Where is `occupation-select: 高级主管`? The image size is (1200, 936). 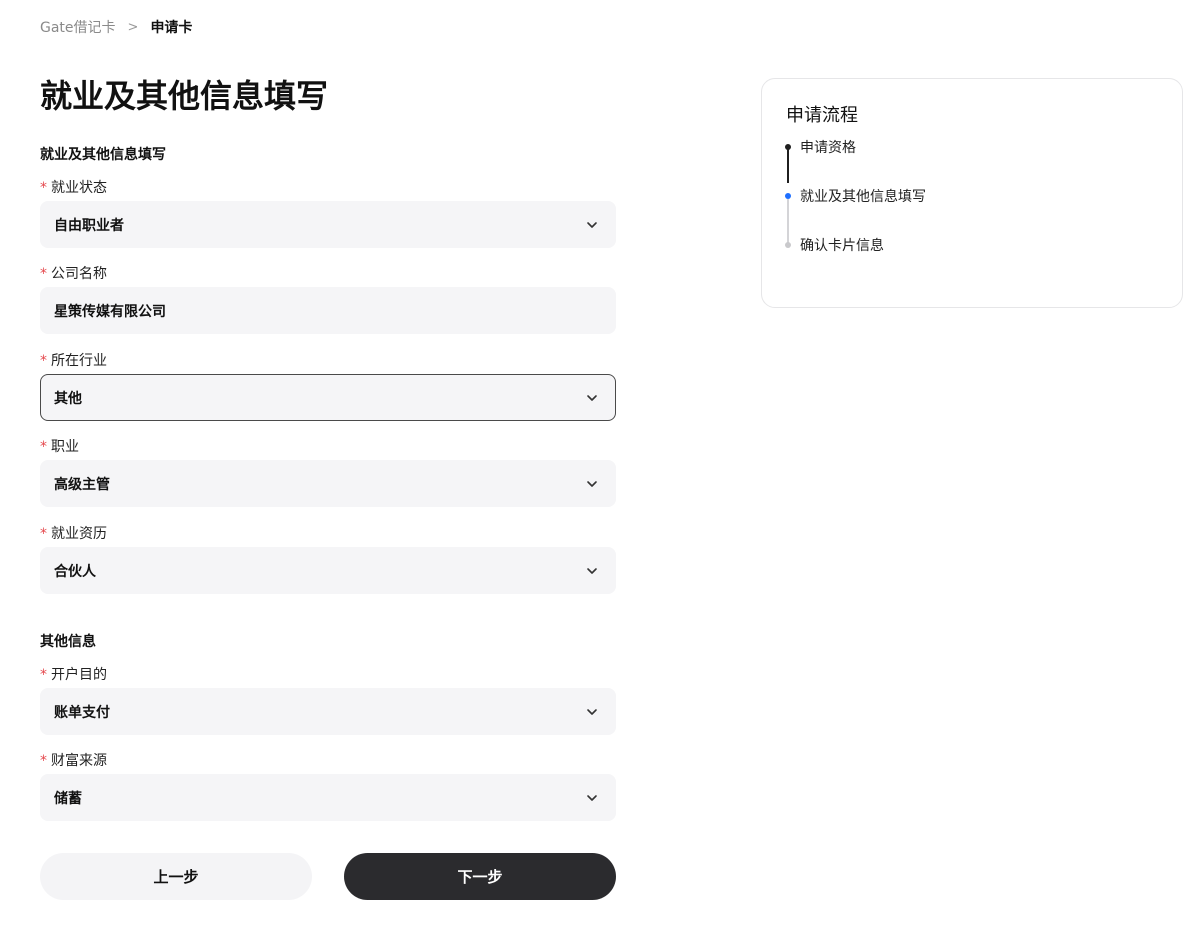
occupation-select: 高级主管 is located at coordinates (328, 483).